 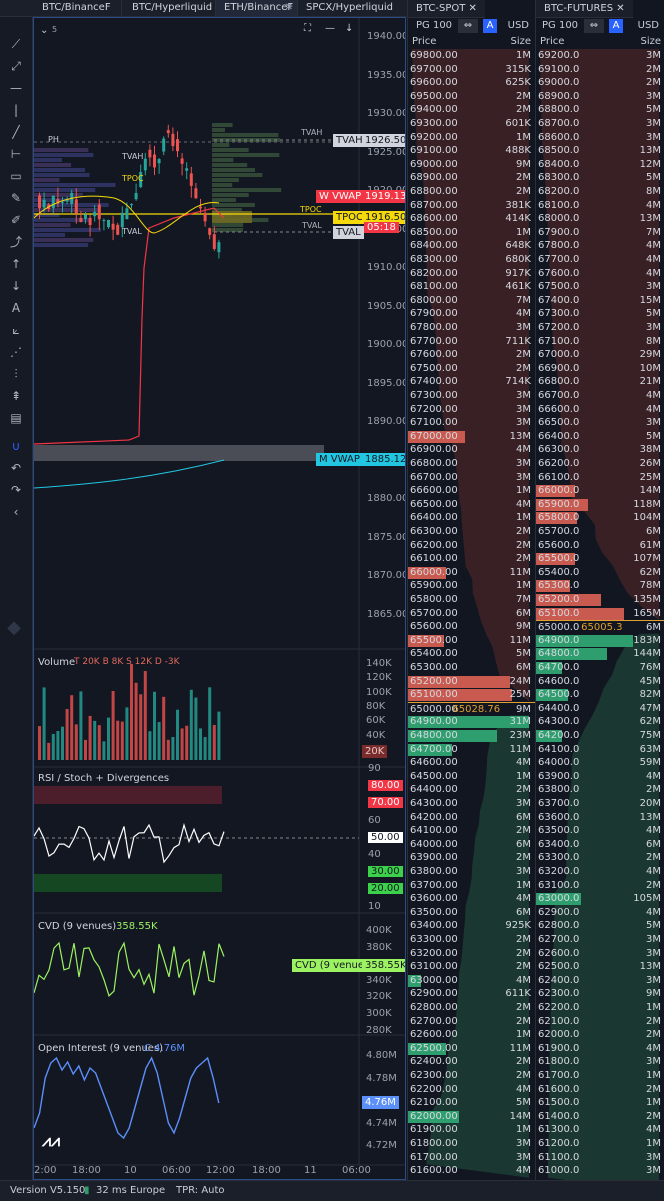 I want to click on bid-row: 64100.0 63M, so click(x=600, y=750).